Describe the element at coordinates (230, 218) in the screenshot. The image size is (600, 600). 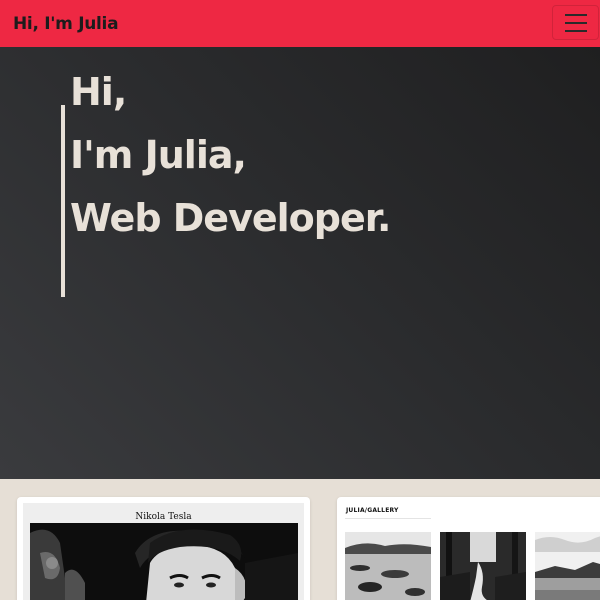
I see `hero-title: Web Developer.` at that location.